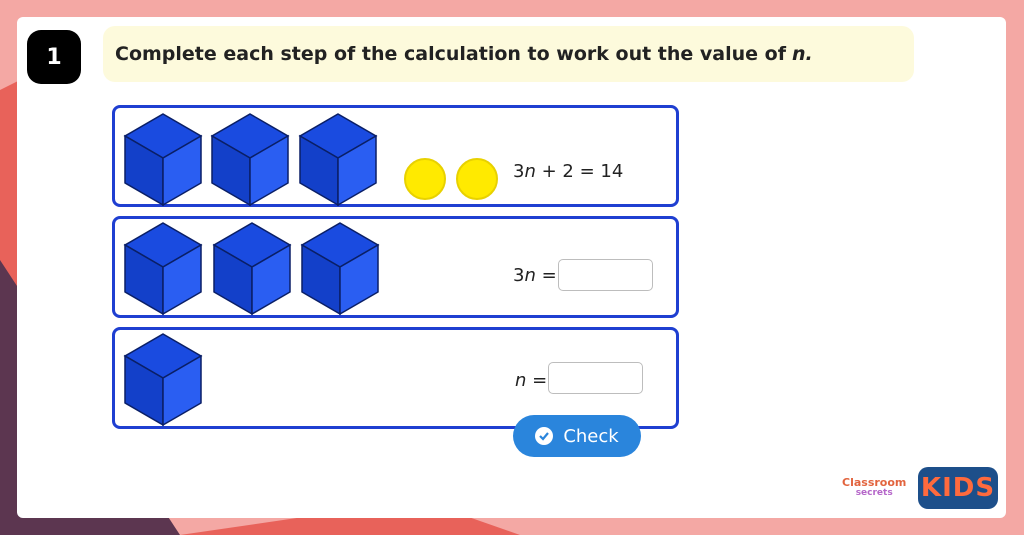 The width and height of the screenshot is (1024, 535). I want to click on equation-1-rest: + 2 = 14, so click(579, 171).